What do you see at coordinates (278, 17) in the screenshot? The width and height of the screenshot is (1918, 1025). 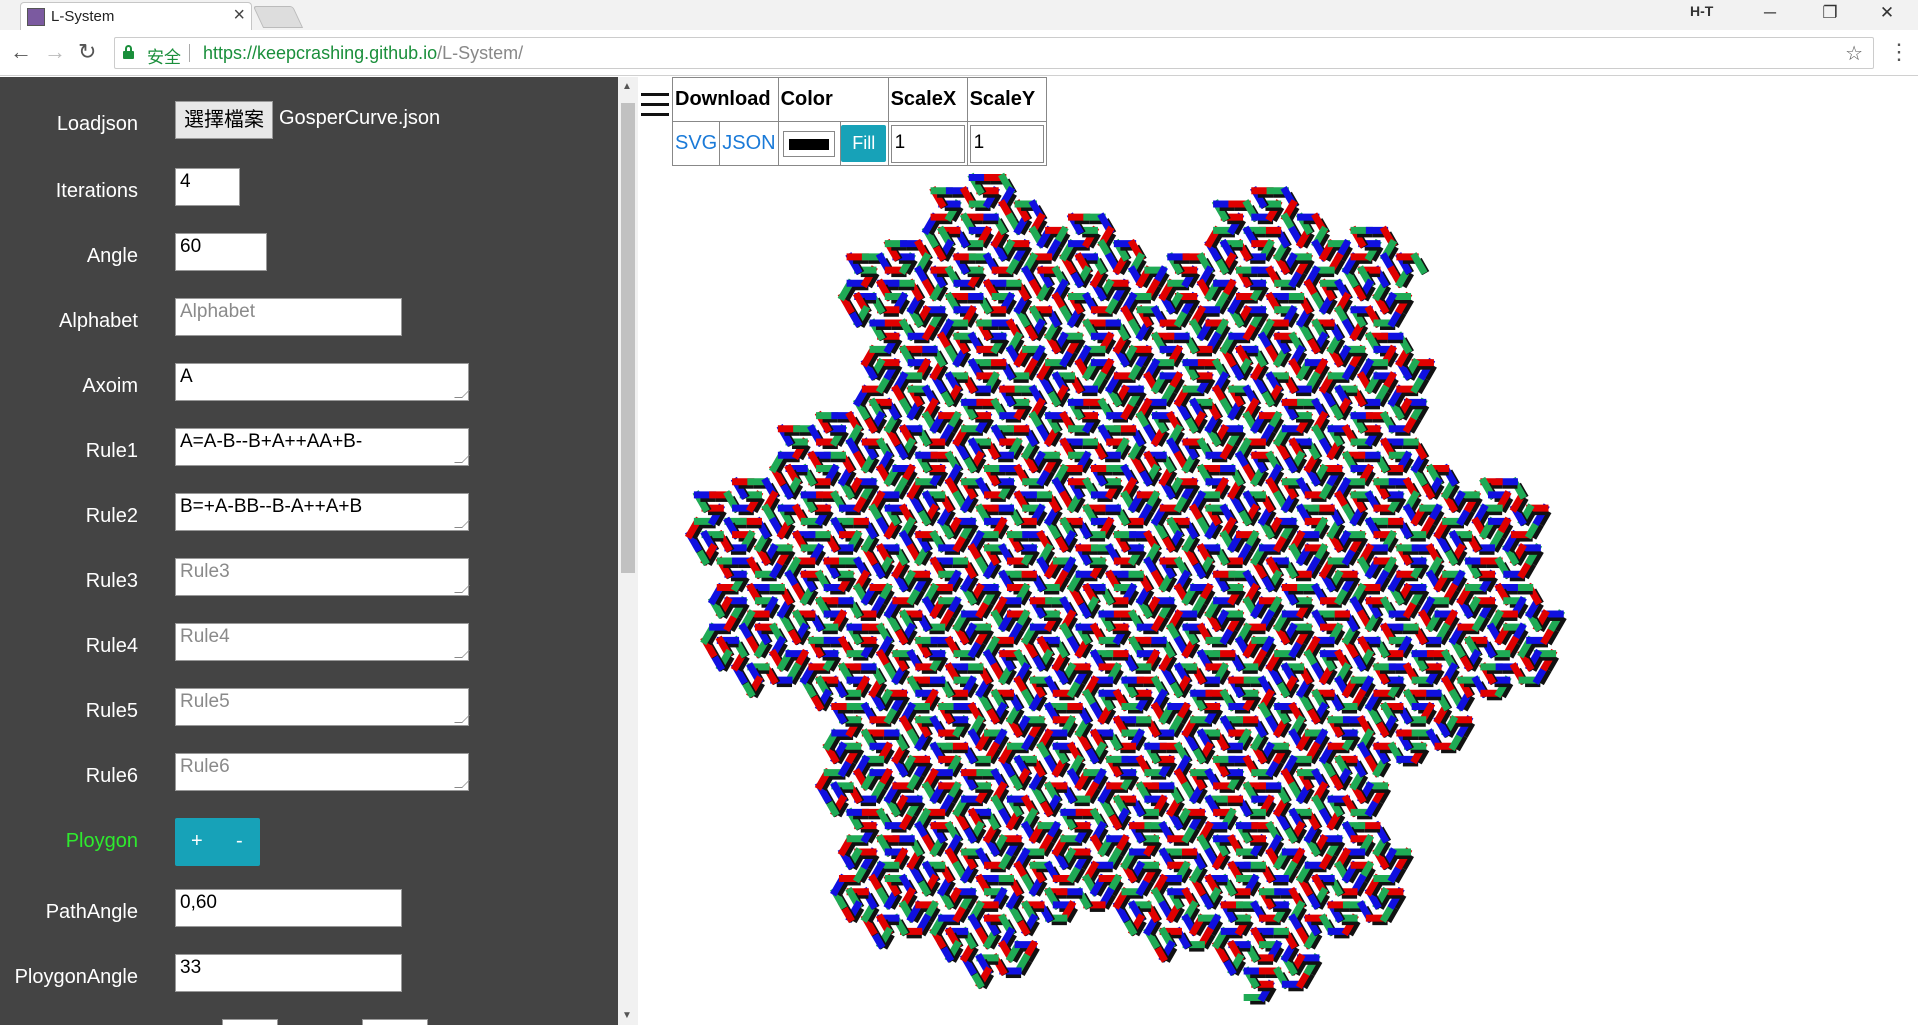 I see `new-tab-button` at bounding box center [278, 17].